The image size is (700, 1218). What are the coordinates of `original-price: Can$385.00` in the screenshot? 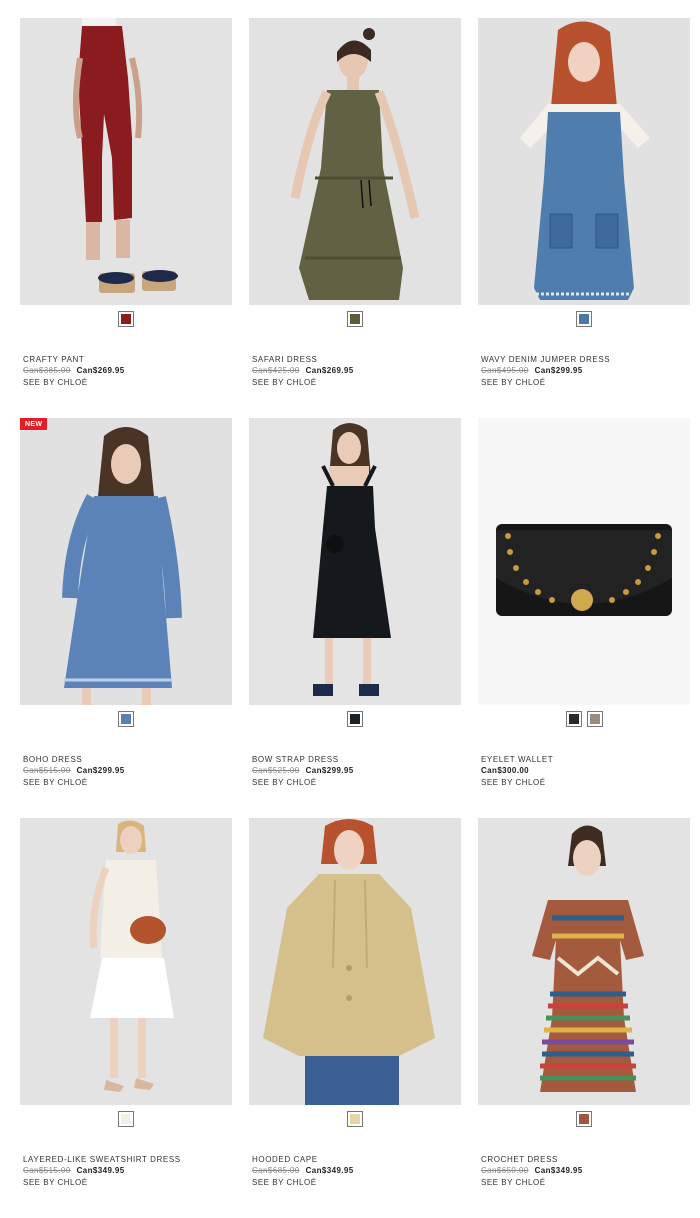 It's located at (47, 370).